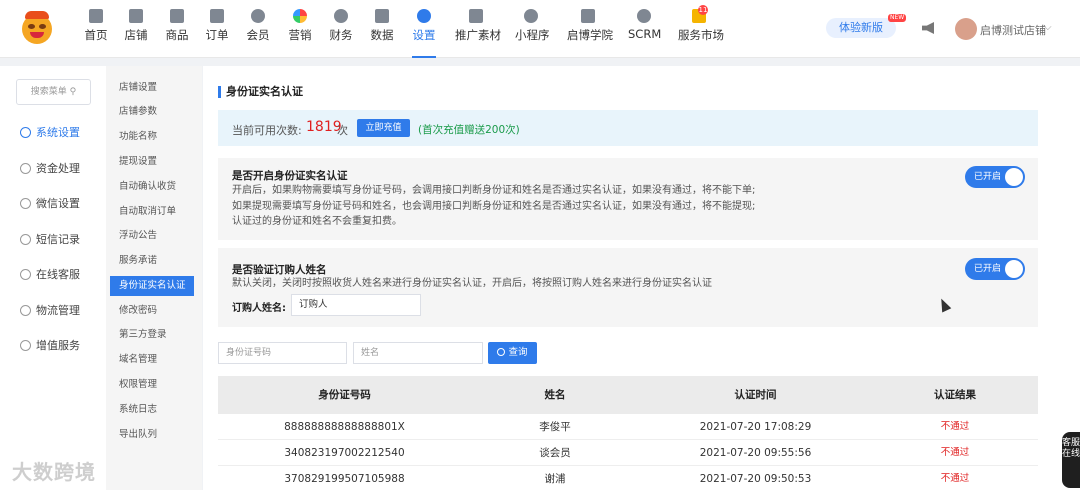 The height and width of the screenshot is (490, 1080). What do you see at coordinates (928, 28) in the screenshot?
I see `speaker-icon` at bounding box center [928, 28].